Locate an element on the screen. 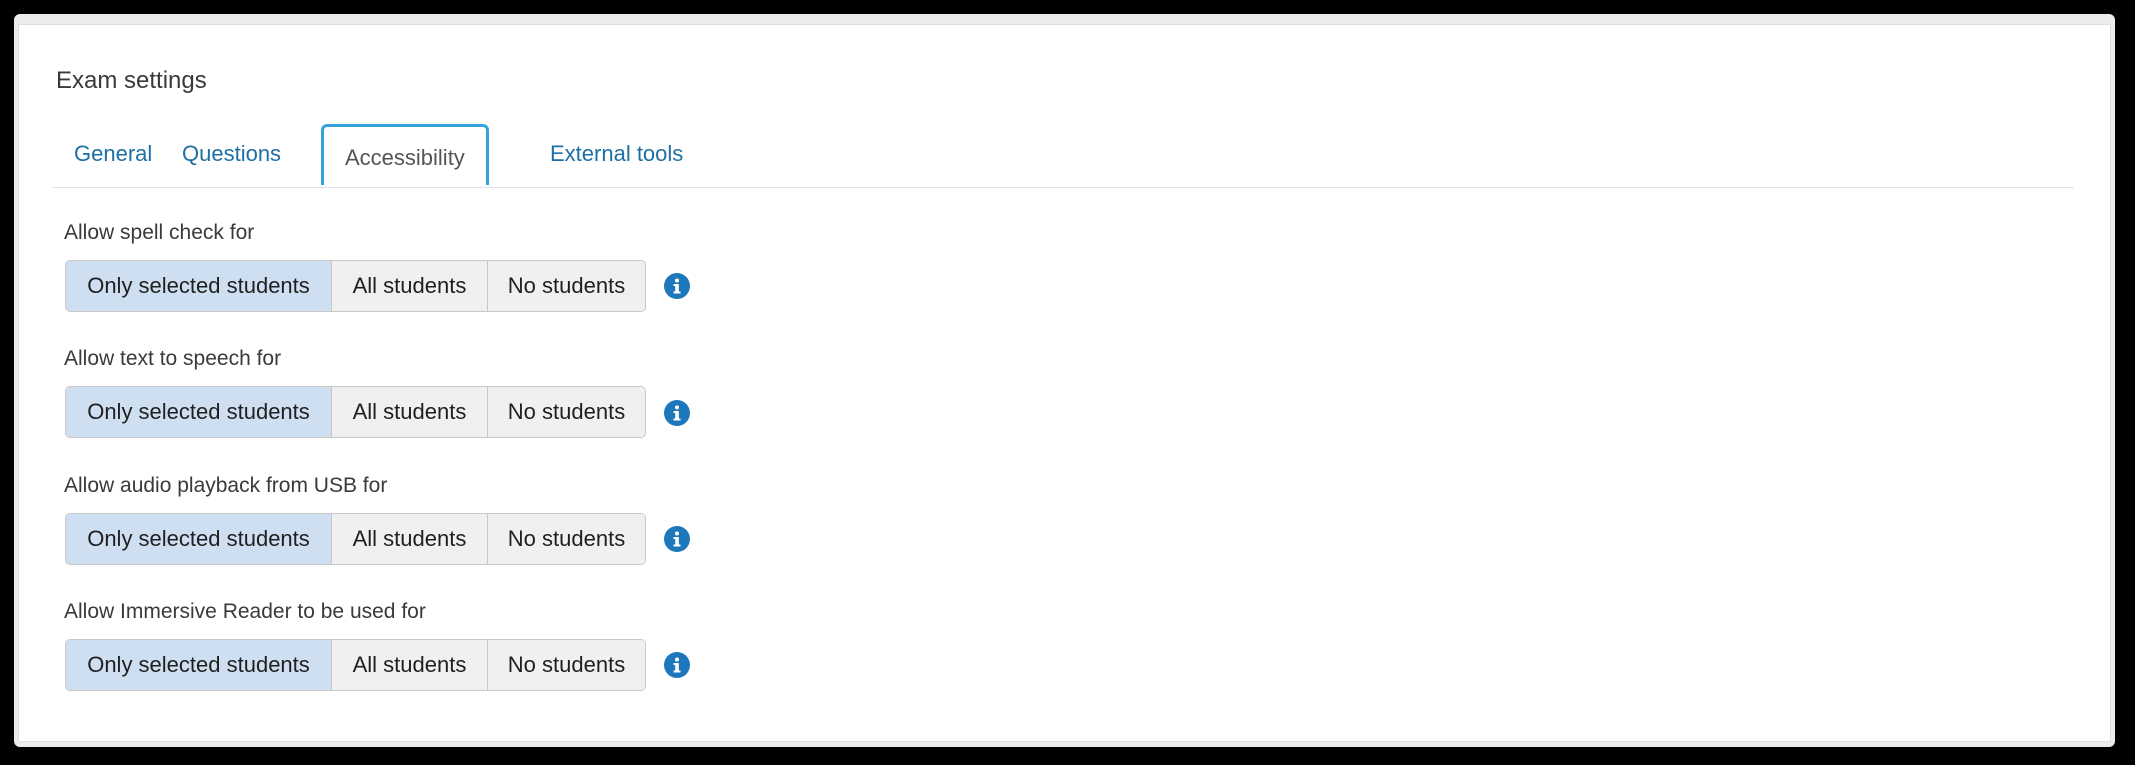  audio-playback-all-students-button: All students is located at coordinates (409, 539).